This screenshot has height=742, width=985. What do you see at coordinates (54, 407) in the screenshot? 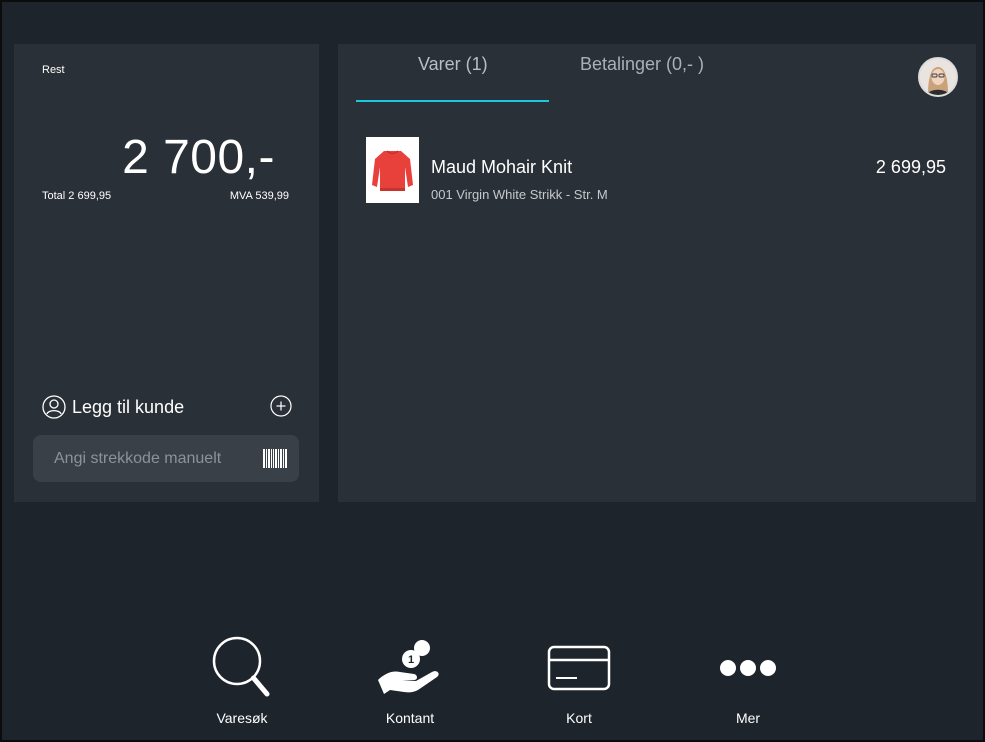
I see `user-outline-icon` at bounding box center [54, 407].